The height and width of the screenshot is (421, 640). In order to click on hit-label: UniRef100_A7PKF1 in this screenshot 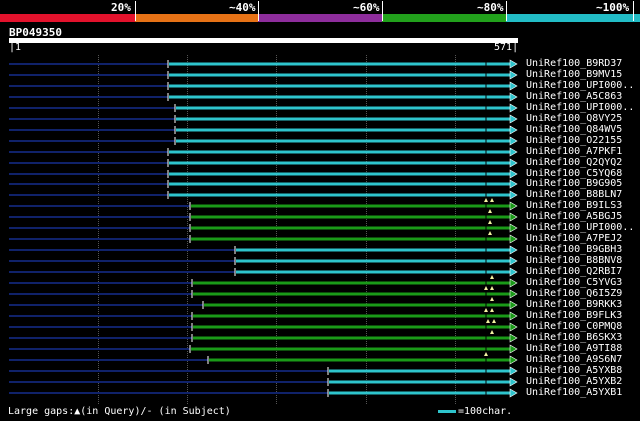, I will do `click(574, 151)`.